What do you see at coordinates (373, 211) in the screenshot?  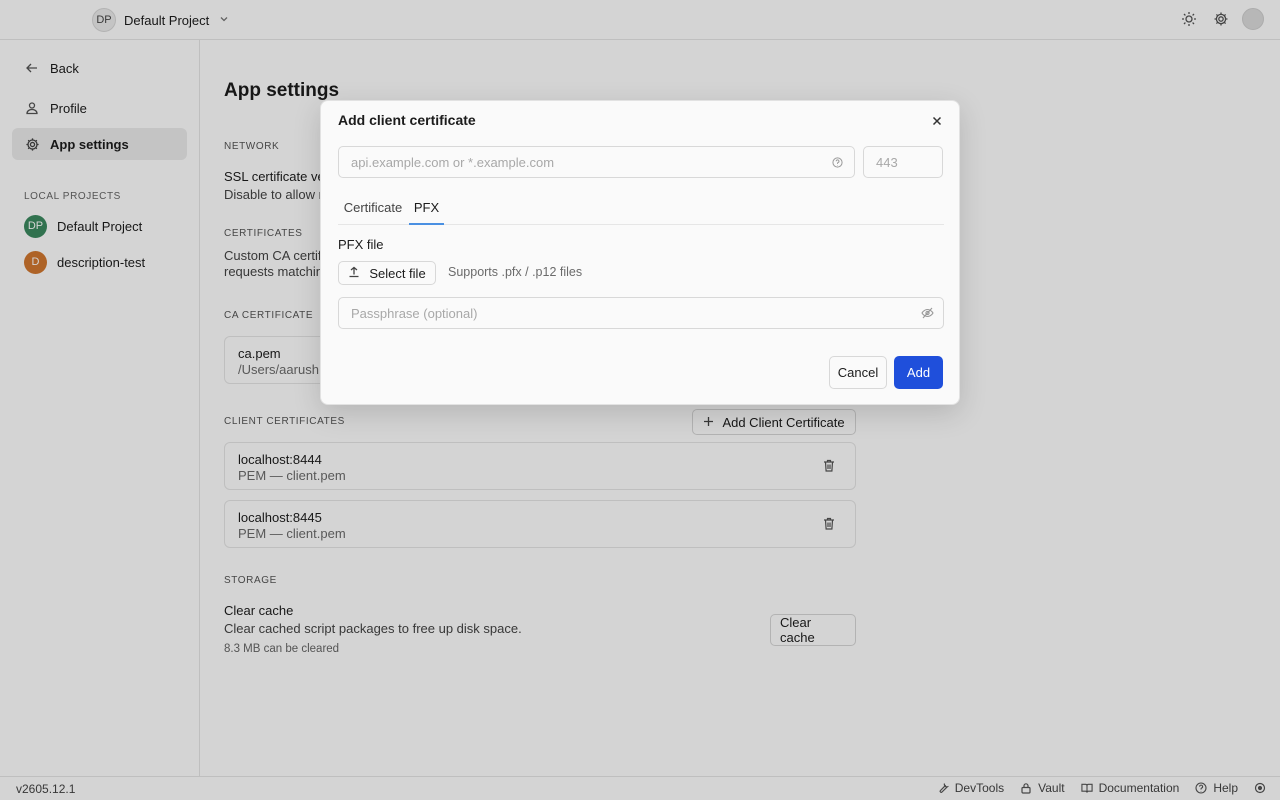 I see `tab-certificate: Certificate` at bounding box center [373, 211].